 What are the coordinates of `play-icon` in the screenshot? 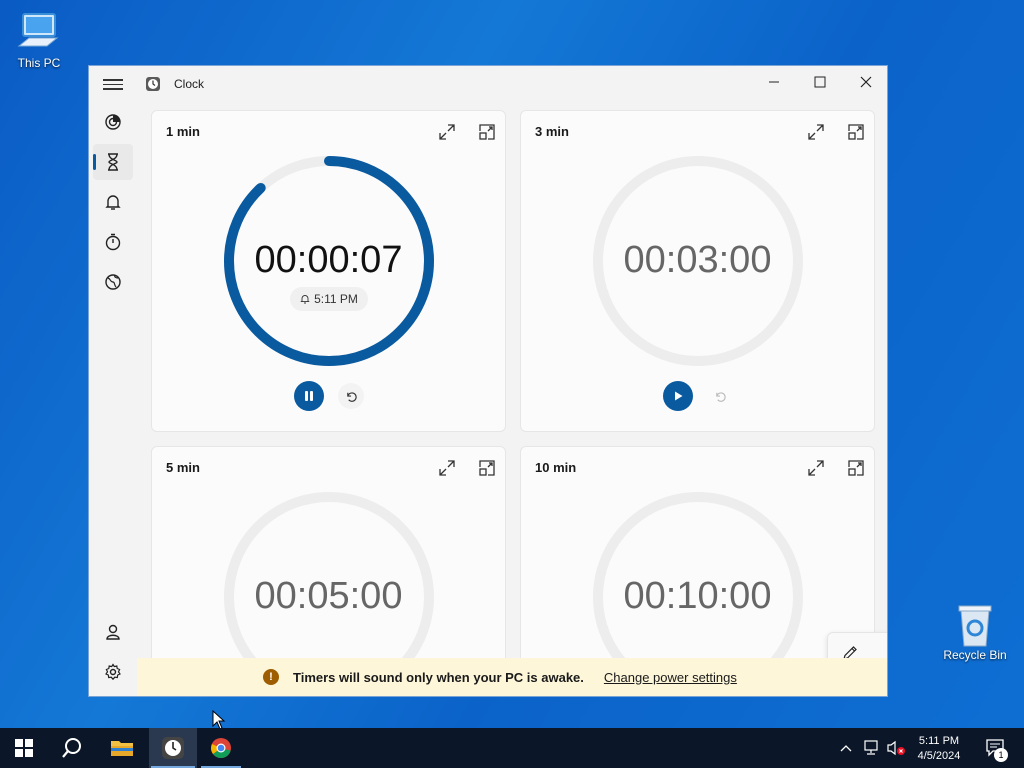 It's located at (679, 396).